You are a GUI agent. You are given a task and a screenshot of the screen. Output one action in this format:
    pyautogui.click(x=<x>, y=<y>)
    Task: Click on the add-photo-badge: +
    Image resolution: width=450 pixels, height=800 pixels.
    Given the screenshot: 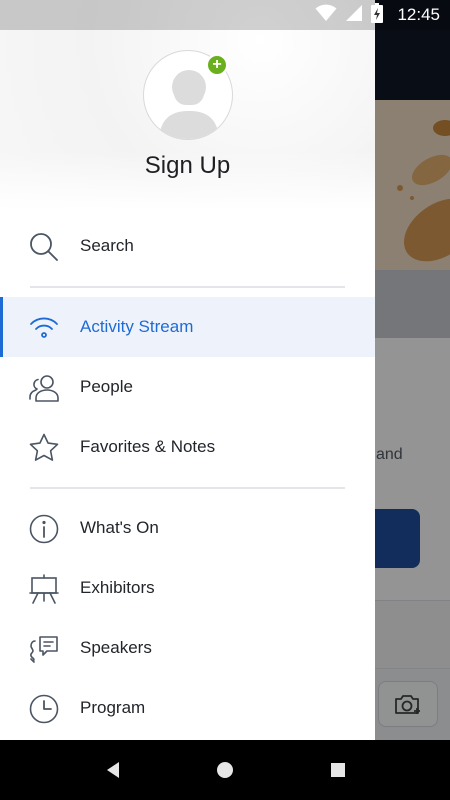 What is the action you would take?
    pyautogui.click(x=217, y=65)
    